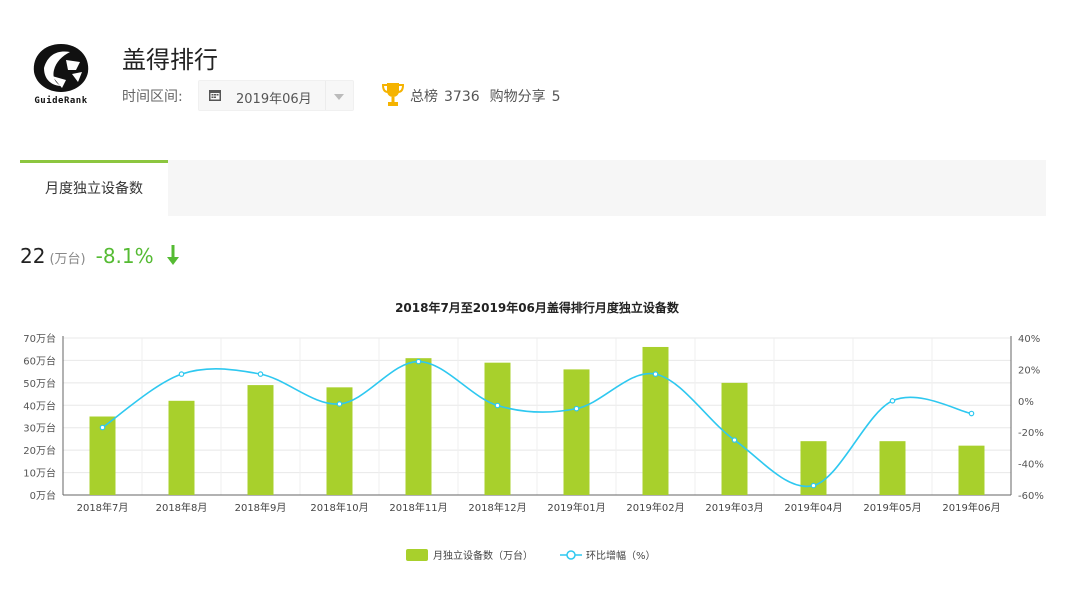 The image size is (1080, 589). I want to click on y-right-tick-label: 40%, so click(1029, 339).